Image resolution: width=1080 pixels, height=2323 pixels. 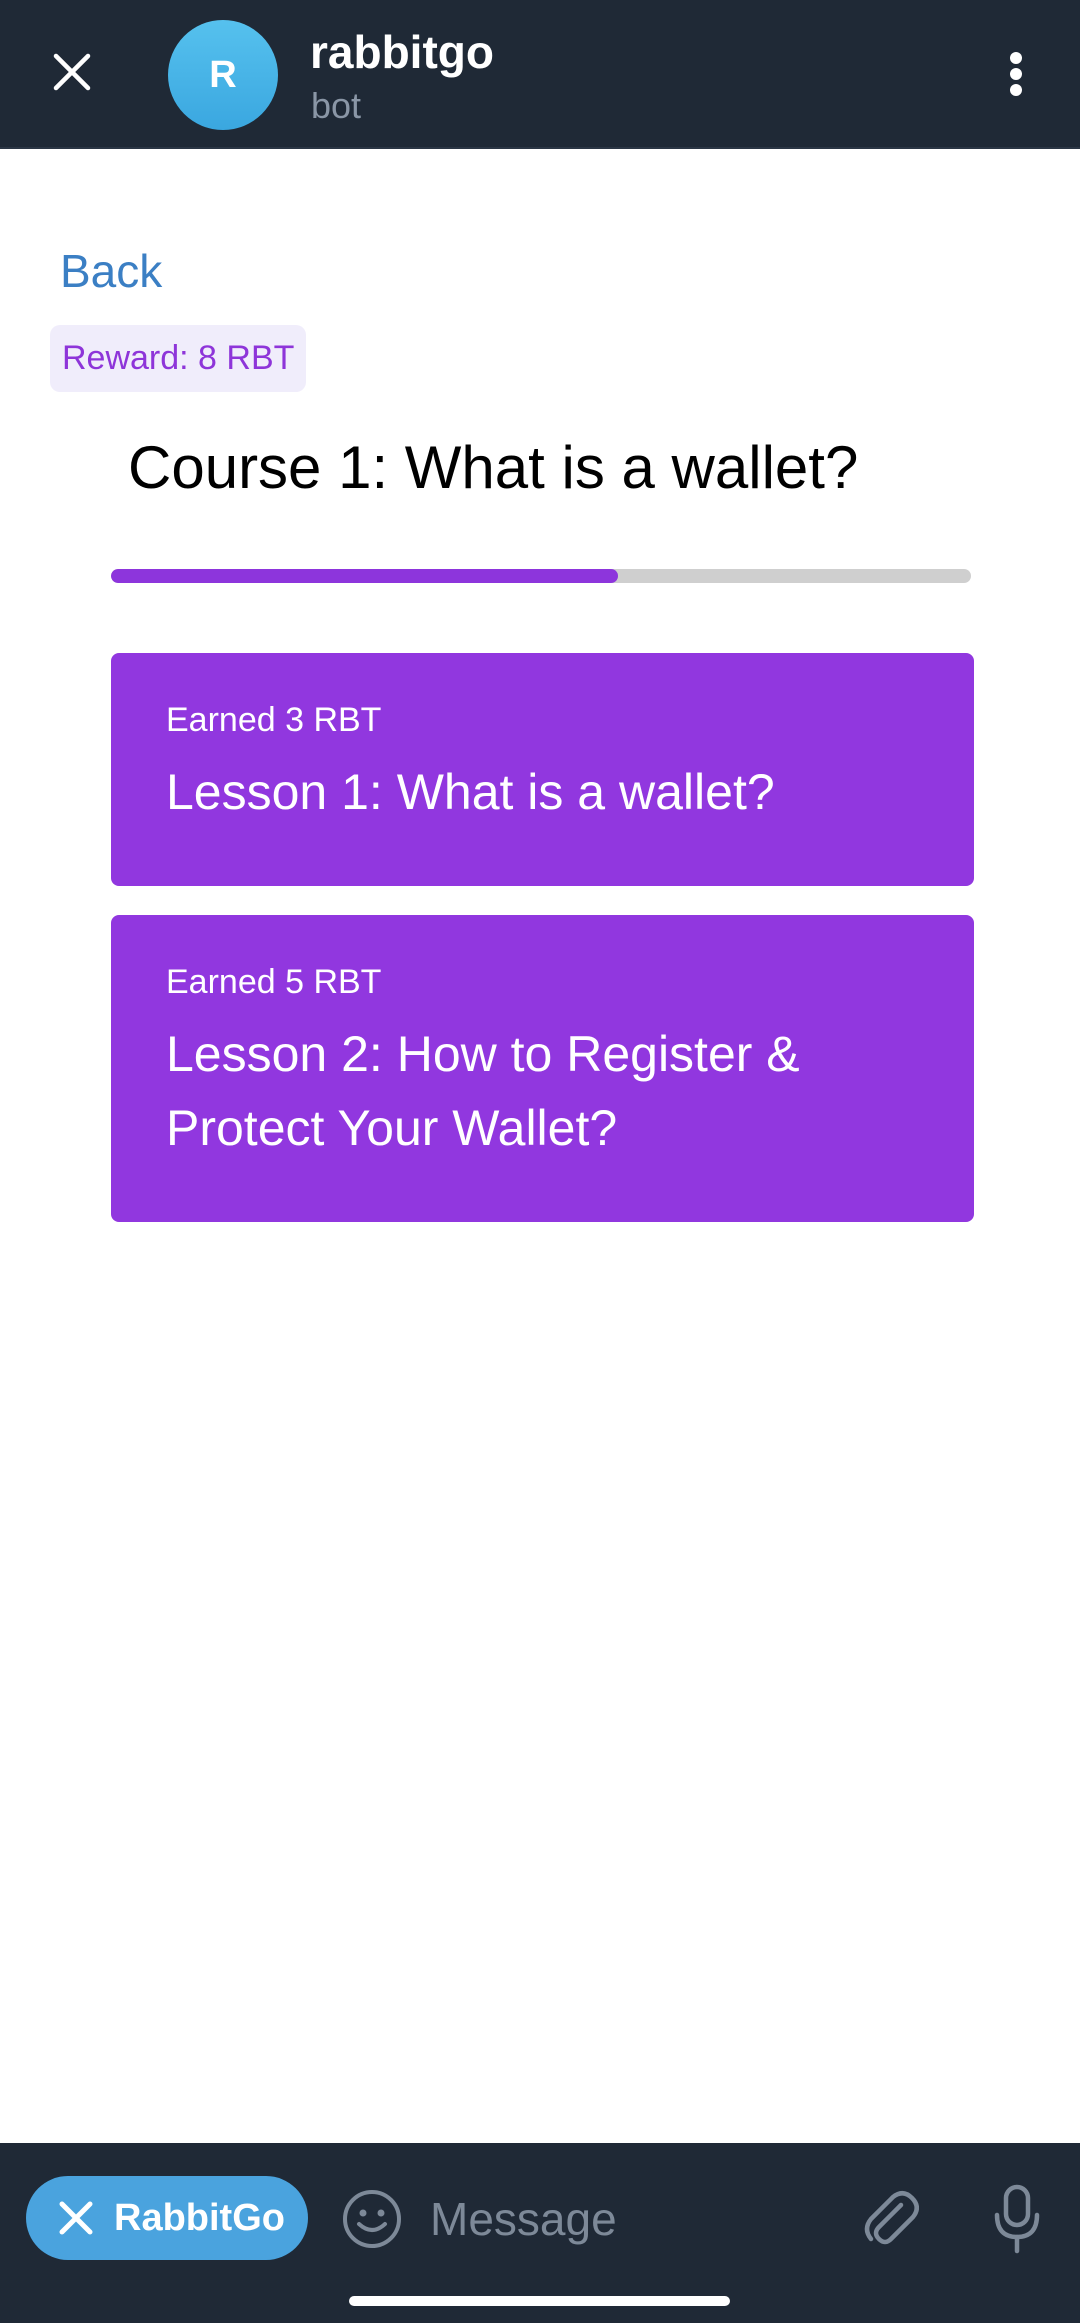 I want to click on course-progress-fill, so click(x=365, y=576).